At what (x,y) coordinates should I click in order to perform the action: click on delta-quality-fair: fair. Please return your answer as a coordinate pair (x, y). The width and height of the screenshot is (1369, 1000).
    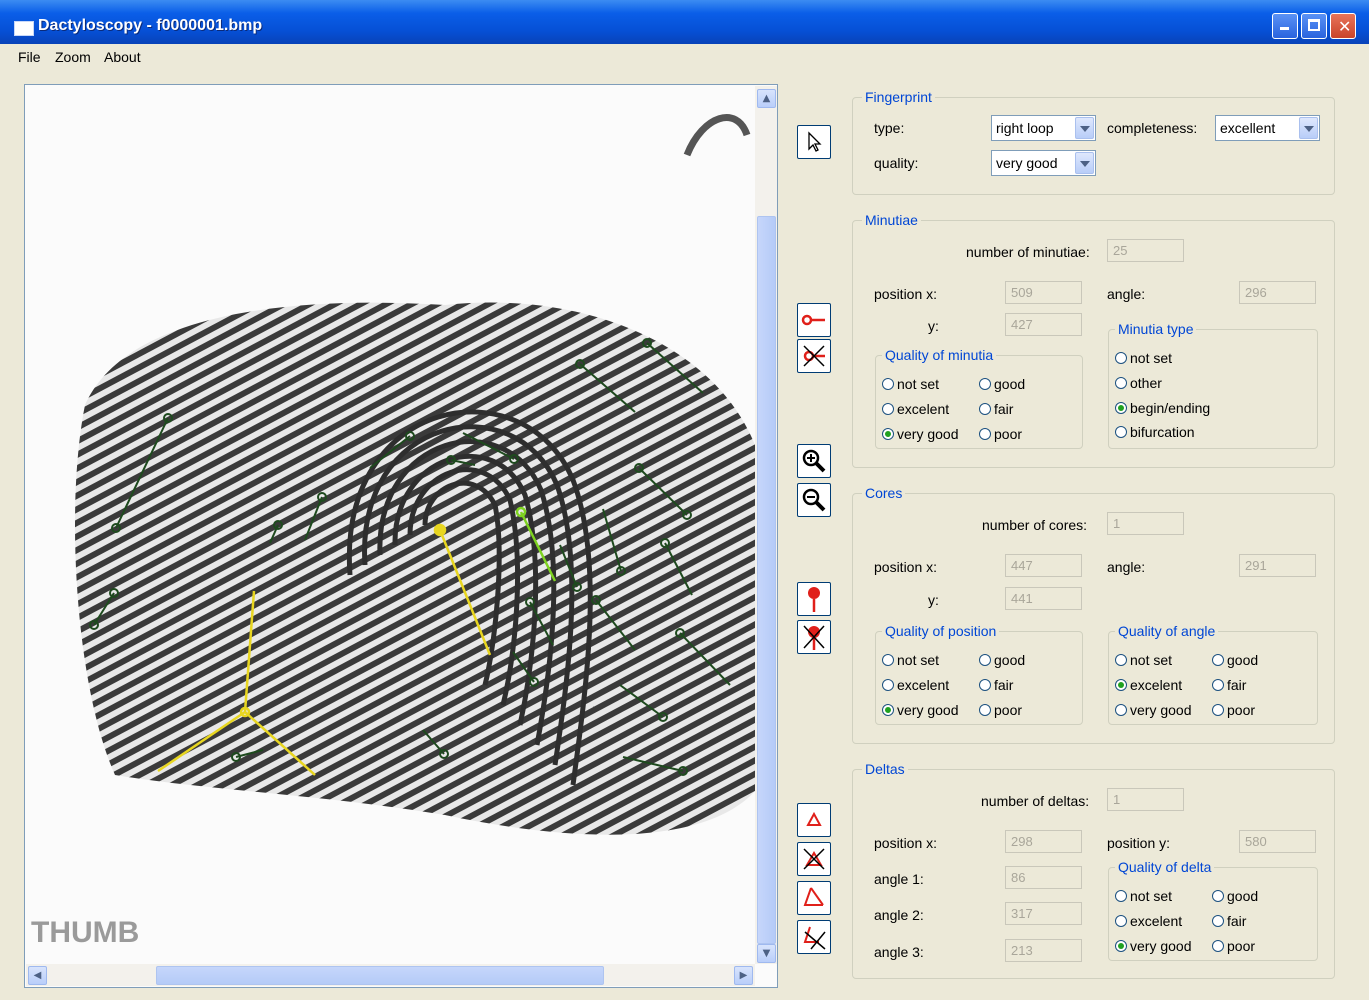
    Looking at the image, I should click on (1229, 921).